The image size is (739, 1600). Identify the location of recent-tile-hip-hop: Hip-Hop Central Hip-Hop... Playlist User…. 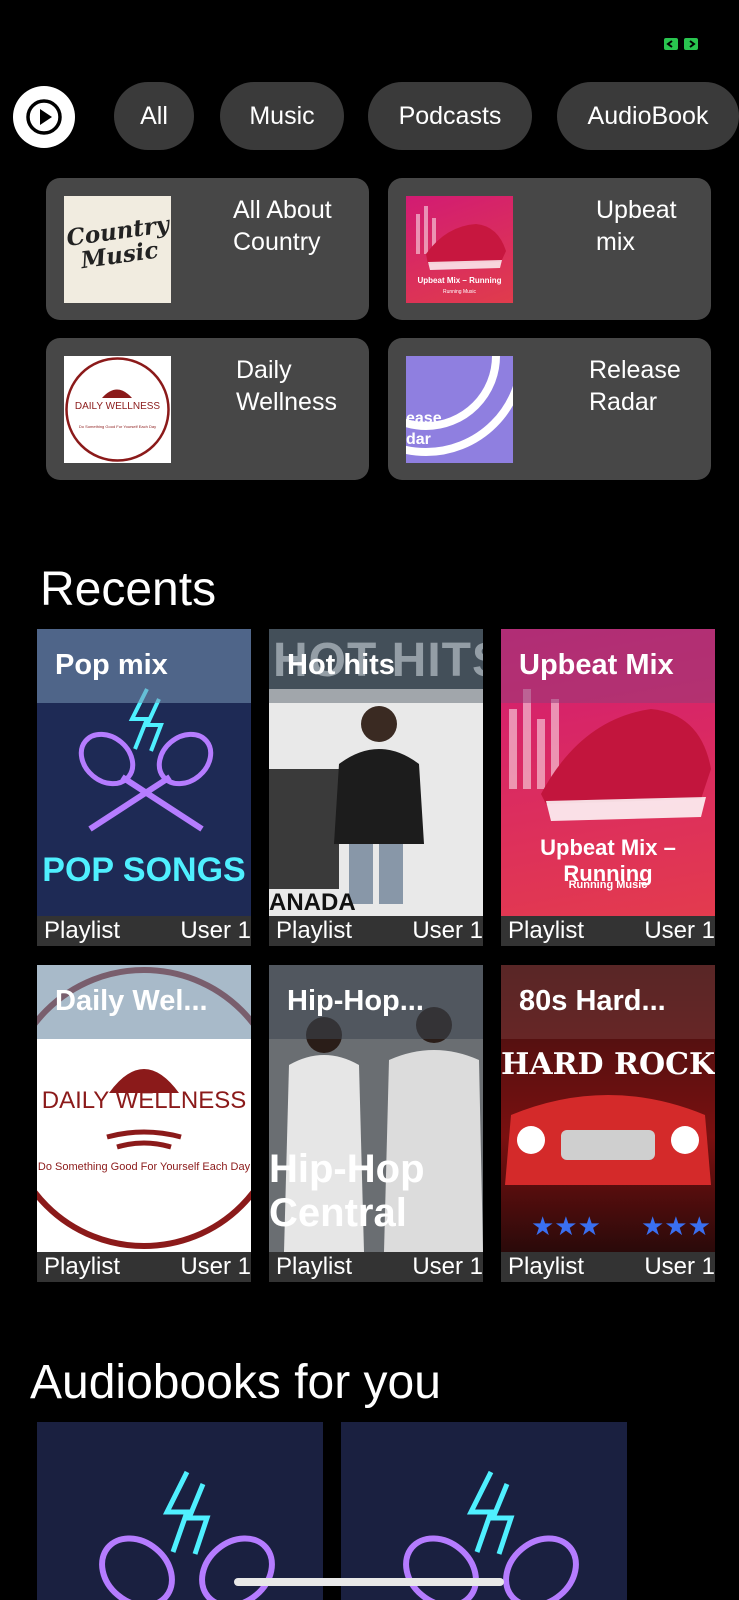
(376, 1123).